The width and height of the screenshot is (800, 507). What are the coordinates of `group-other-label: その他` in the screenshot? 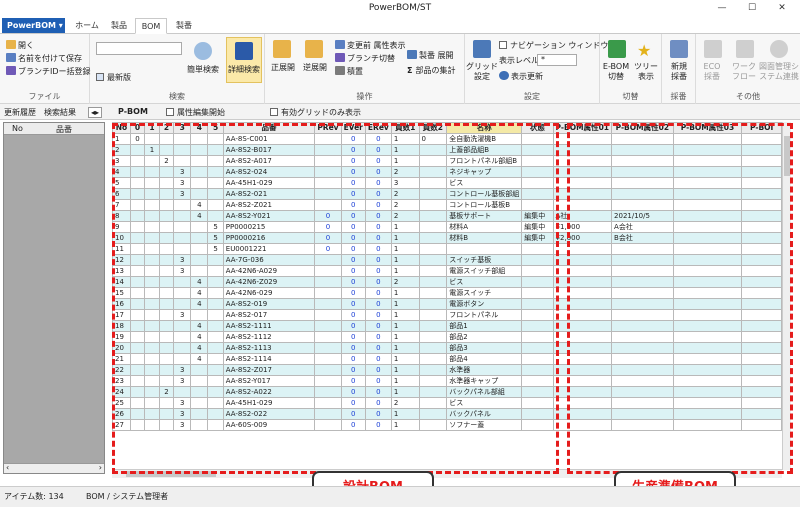 It's located at (748, 96).